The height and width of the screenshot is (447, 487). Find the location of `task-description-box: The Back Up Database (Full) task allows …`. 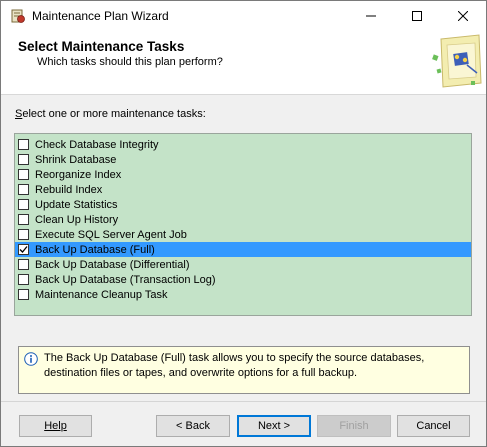

task-description-box: The Back Up Database (Full) task allows … is located at coordinates (244, 370).